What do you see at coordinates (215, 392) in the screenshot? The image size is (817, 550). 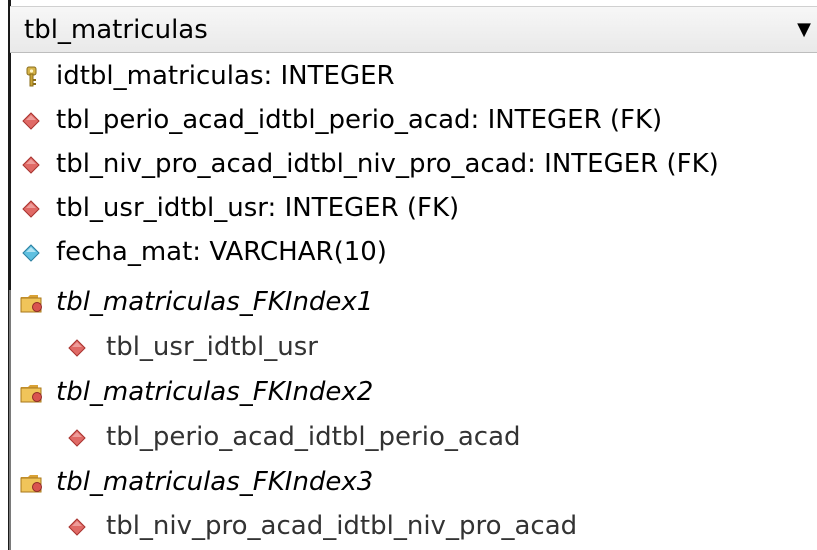 I see `index-name: tbl_matriculas_FKIndex2` at bounding box center [215, 392].